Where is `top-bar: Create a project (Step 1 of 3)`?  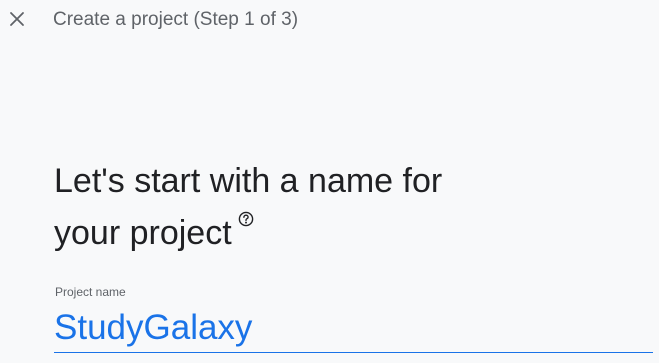 top-bar: Create a project (Step 1 of 3) is located at coordinates (329, 21).